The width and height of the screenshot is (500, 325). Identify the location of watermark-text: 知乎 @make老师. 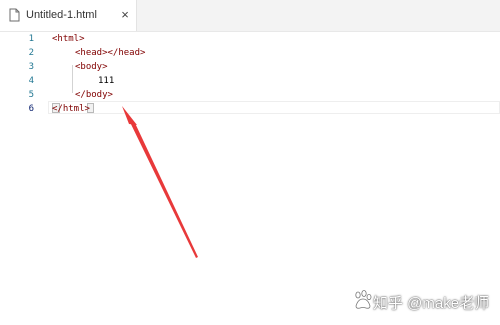
(431, 303).